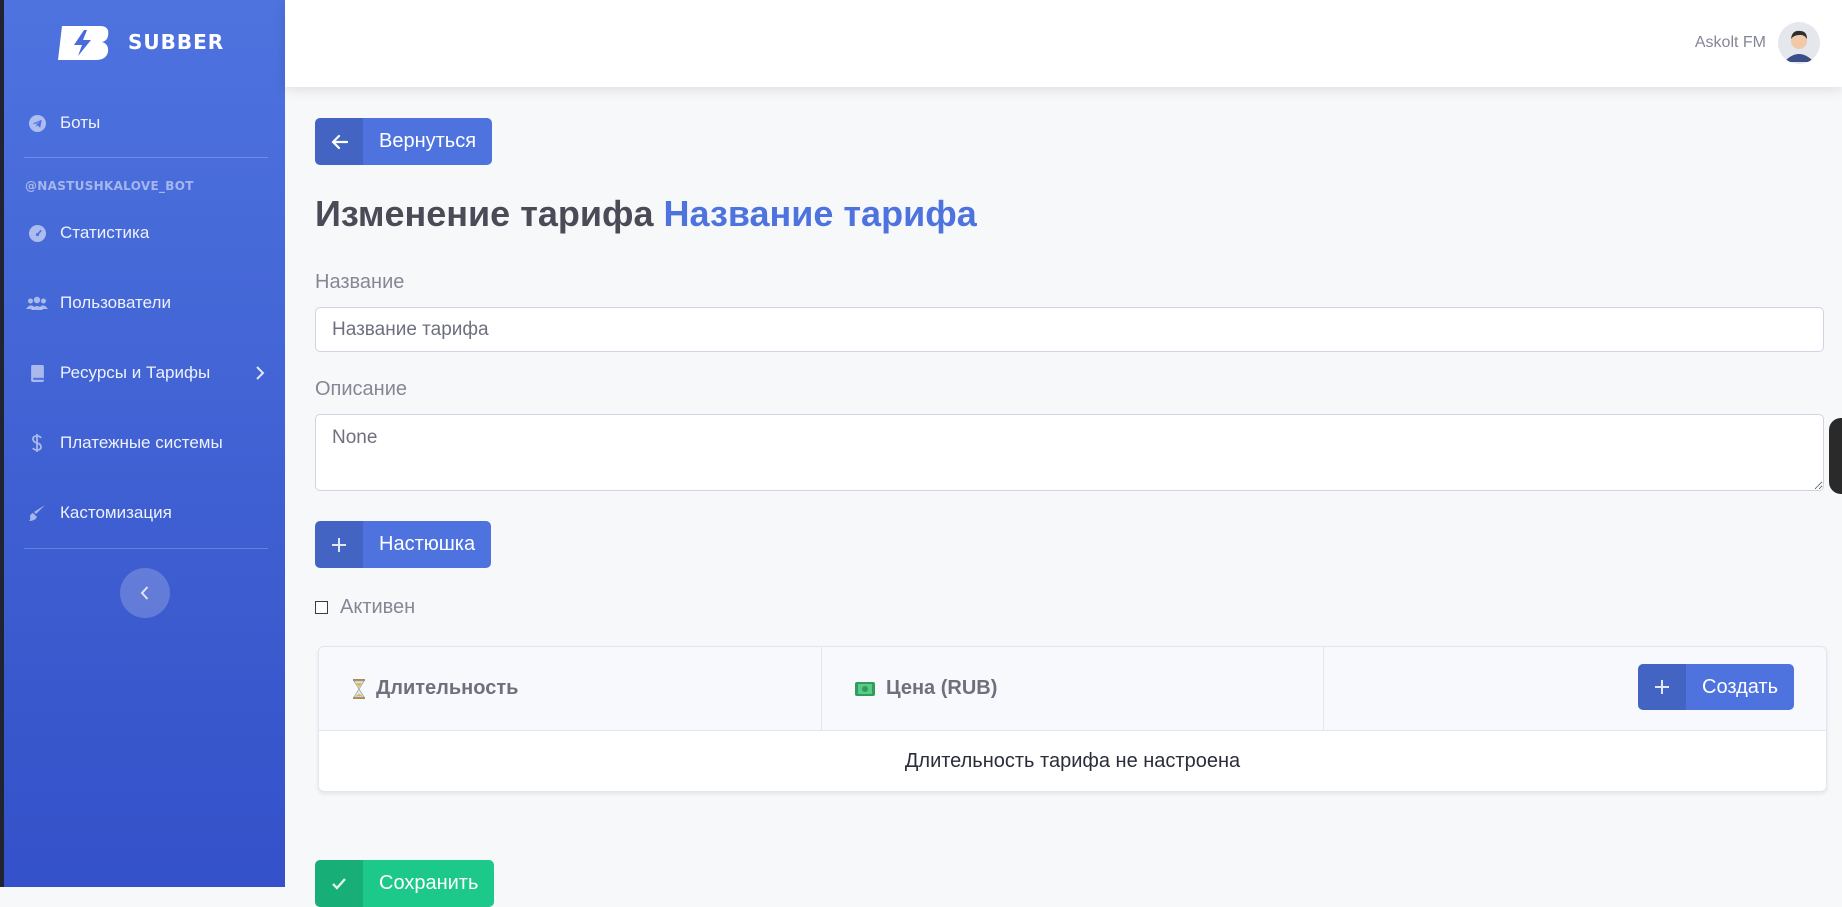 Image resolution: width=1842 pixels, height=907 pixels. What do you see at coordinates (820, 213) in the screenshot?
I see `page-title-accent: Название тарифа` at bounding box center [820, 213].